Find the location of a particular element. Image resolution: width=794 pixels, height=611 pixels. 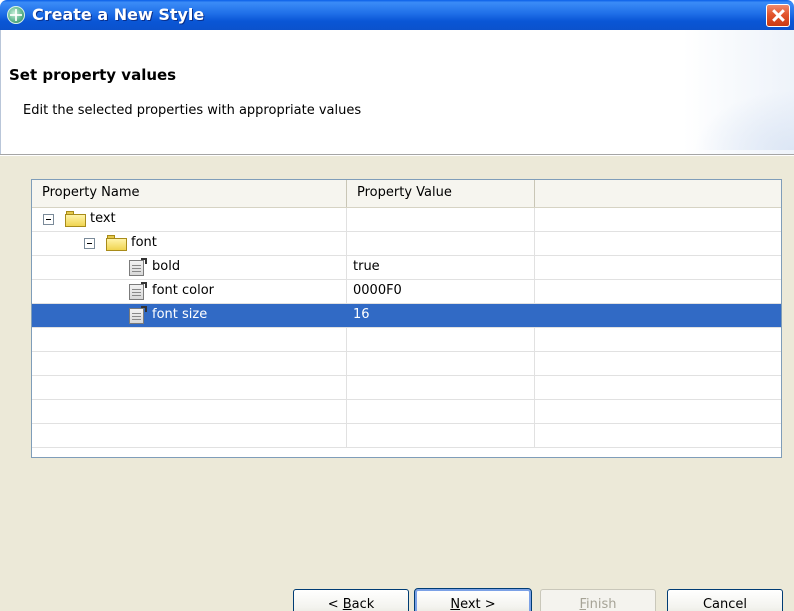

back-button-label: ack is located at coordinates (363, 604).